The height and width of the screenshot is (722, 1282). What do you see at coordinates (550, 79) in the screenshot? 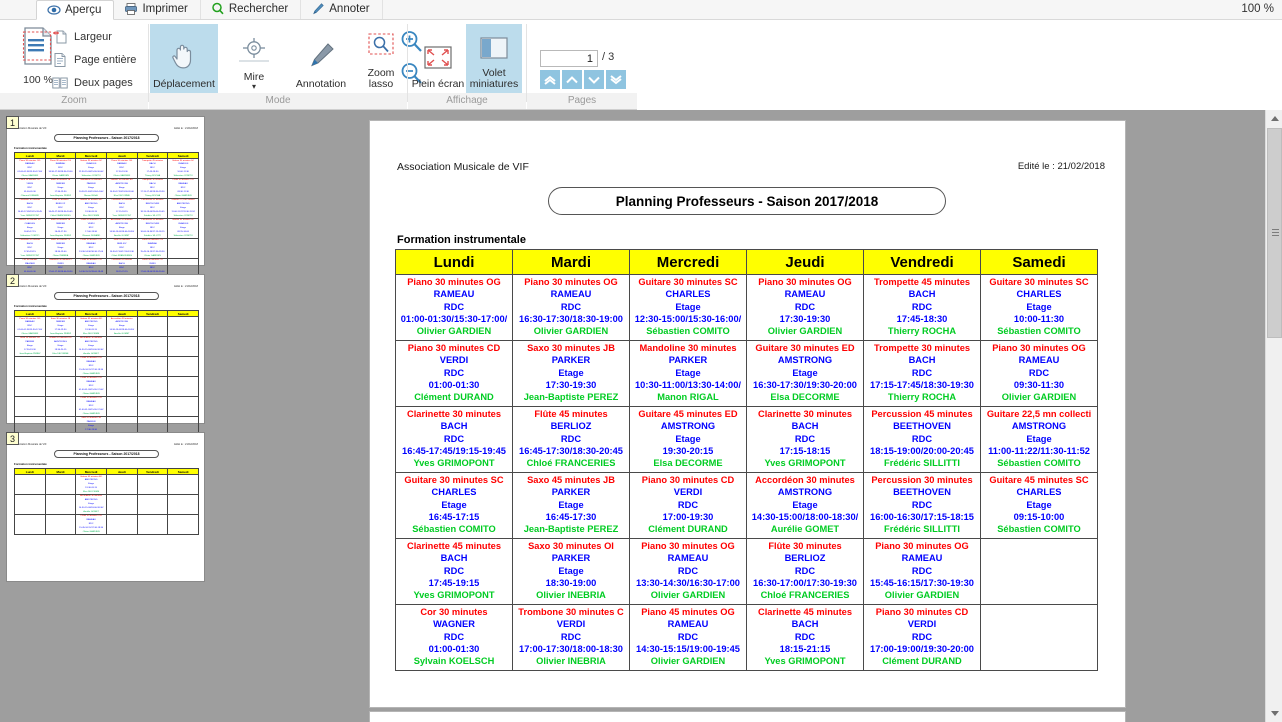
I see `first-page-icon` at bounding box center [550, 79].